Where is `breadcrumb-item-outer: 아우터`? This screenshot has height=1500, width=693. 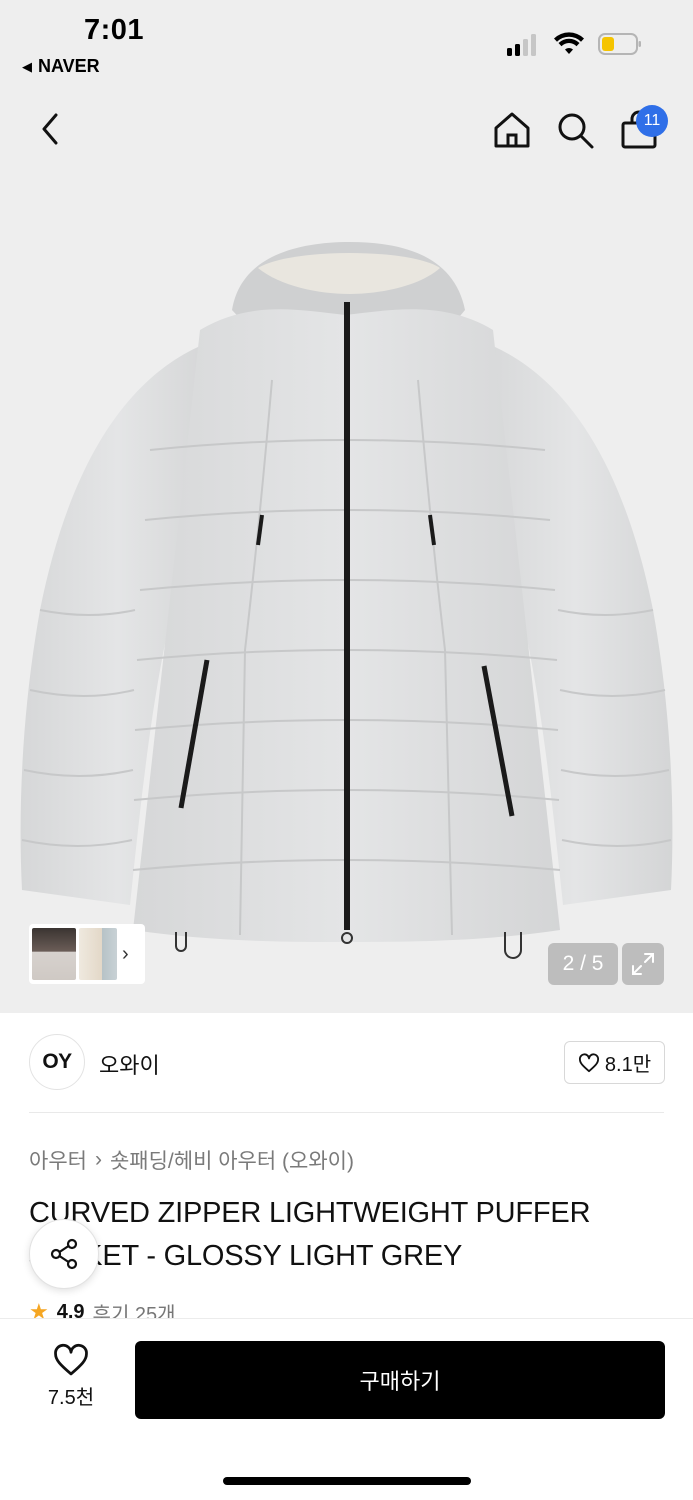
breadcrumb-item-outer: 아우터 is located at coordinates (58, 1160).